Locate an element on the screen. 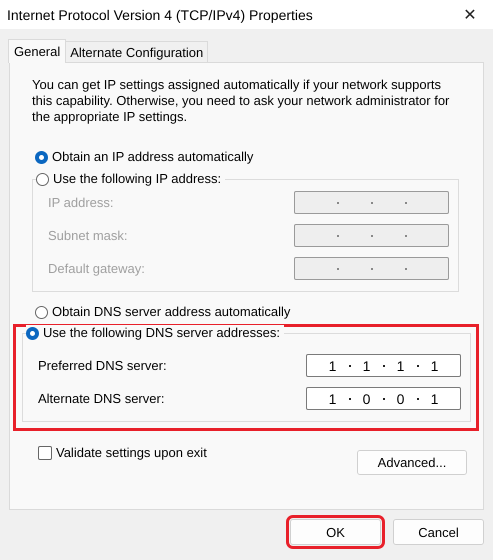 The width and height of the screenshot is (493, 560). checkbox-label: Validate settings upon exit is located at coordinates (131, 453).